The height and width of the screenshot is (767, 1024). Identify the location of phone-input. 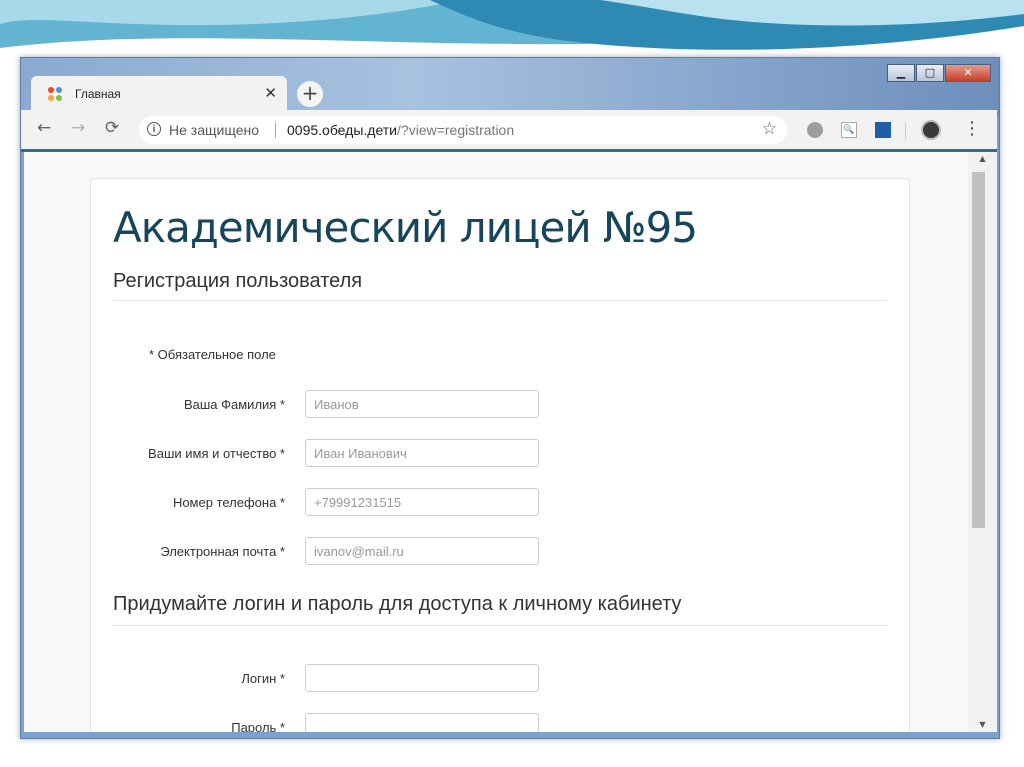
(422, 502).